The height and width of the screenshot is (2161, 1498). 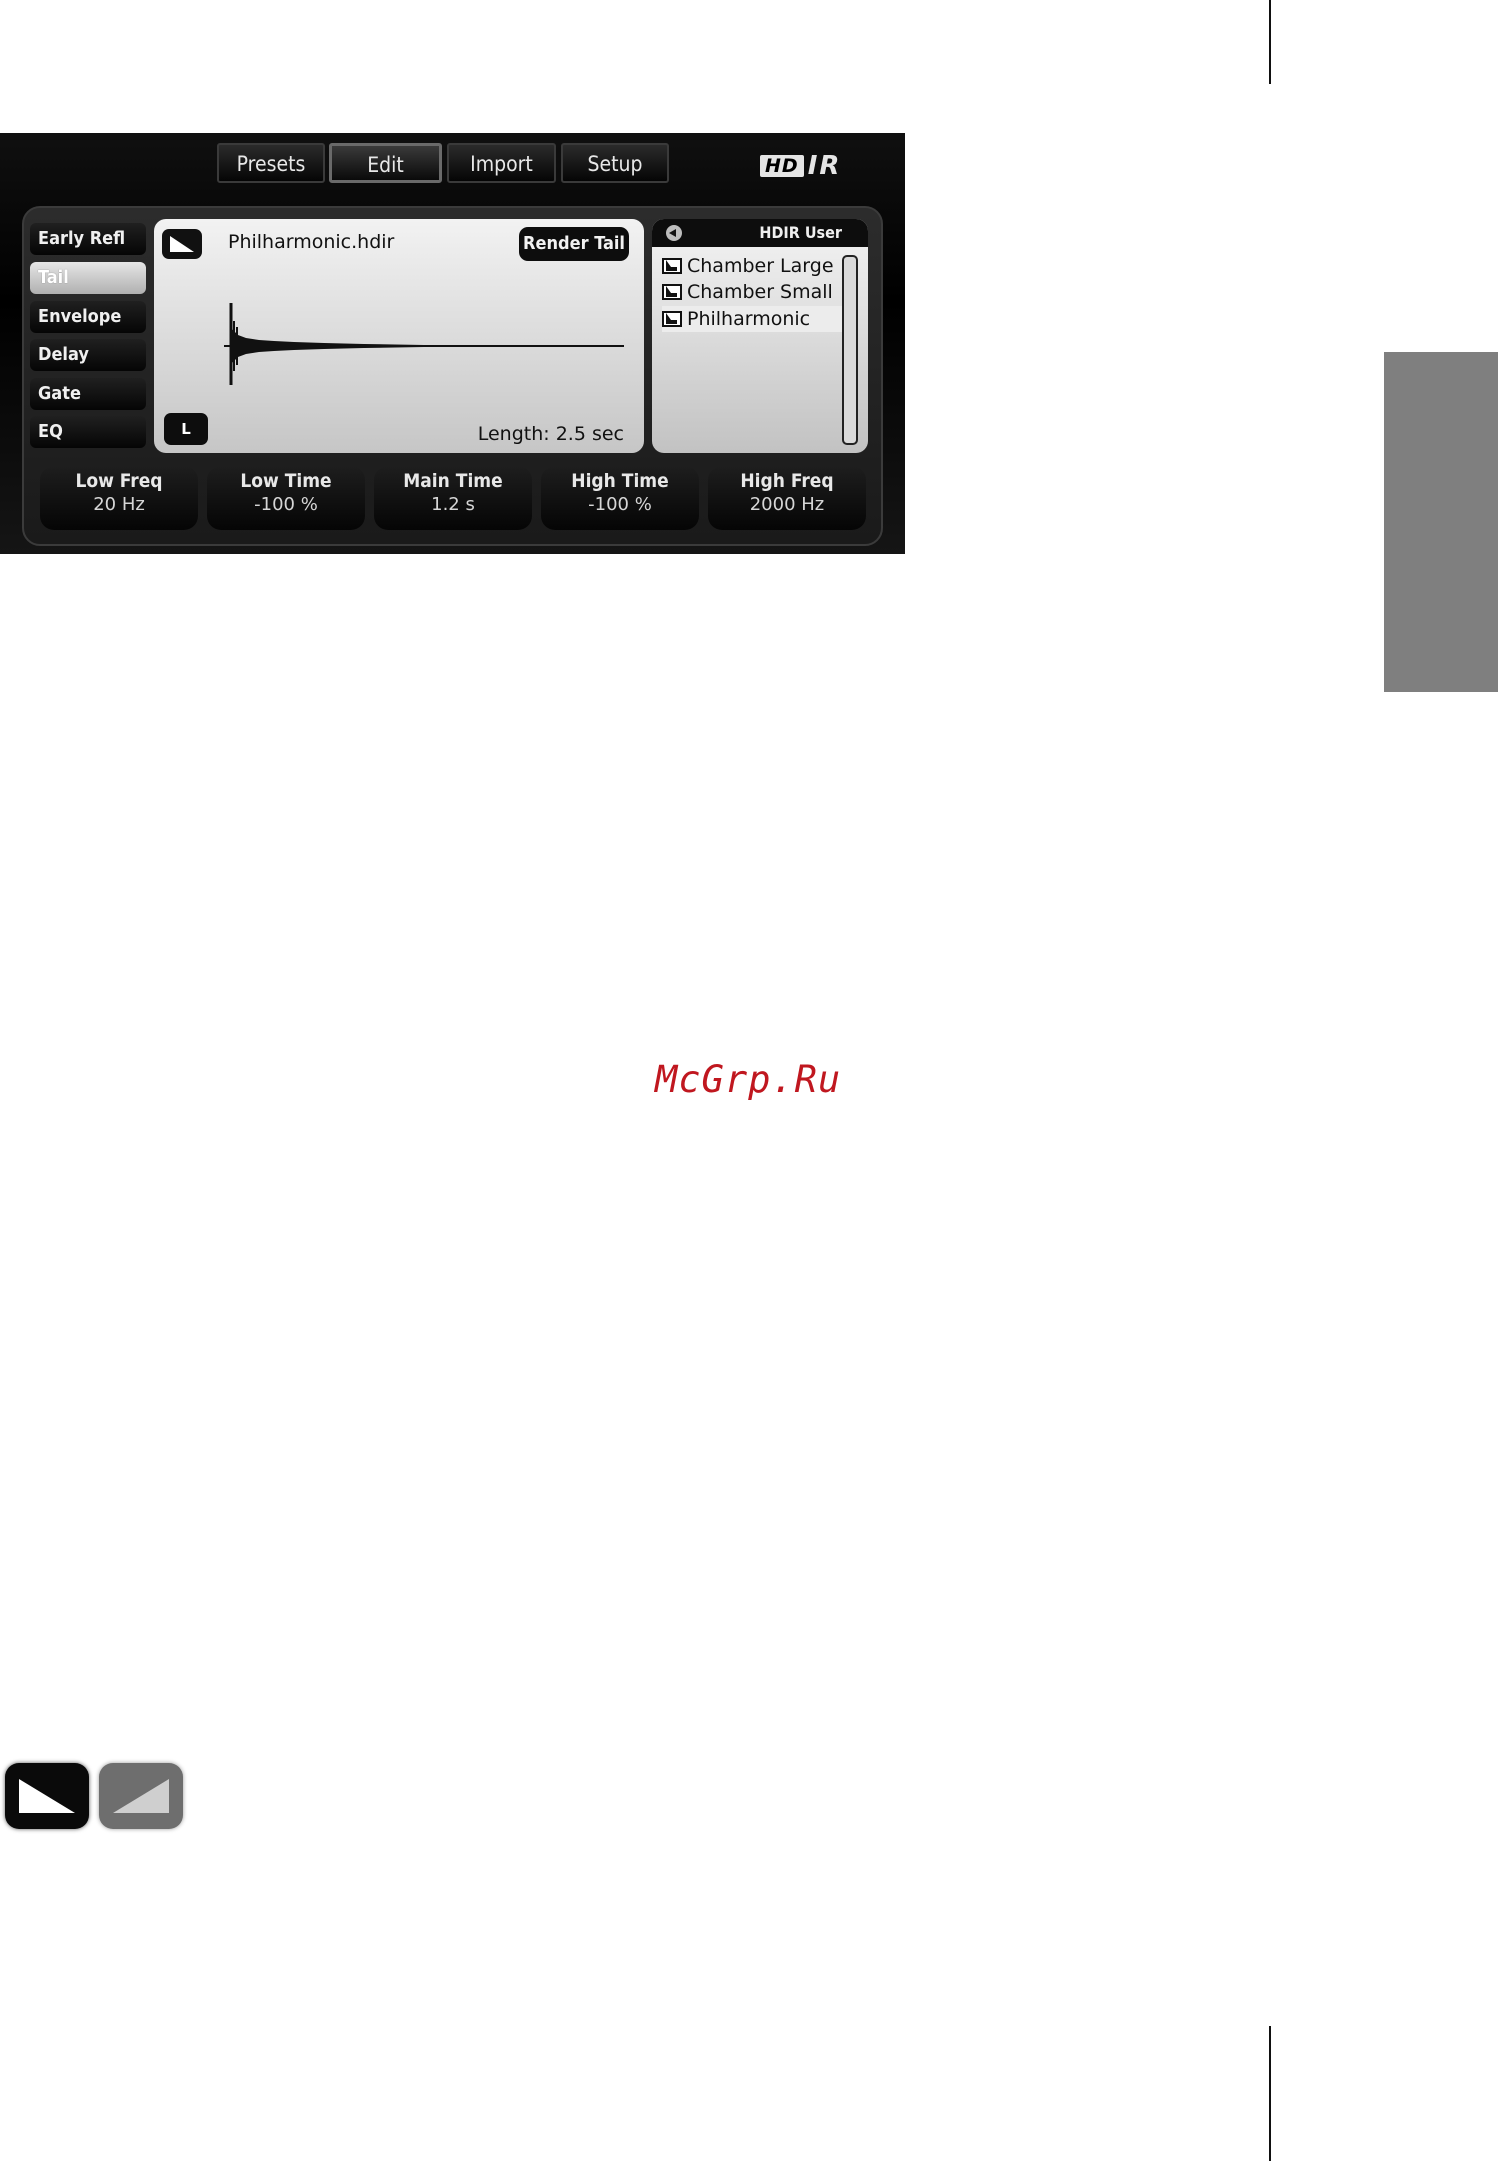 I want to click on ir-filename: Philharmonic.hdir, so click(x=311, y=242).